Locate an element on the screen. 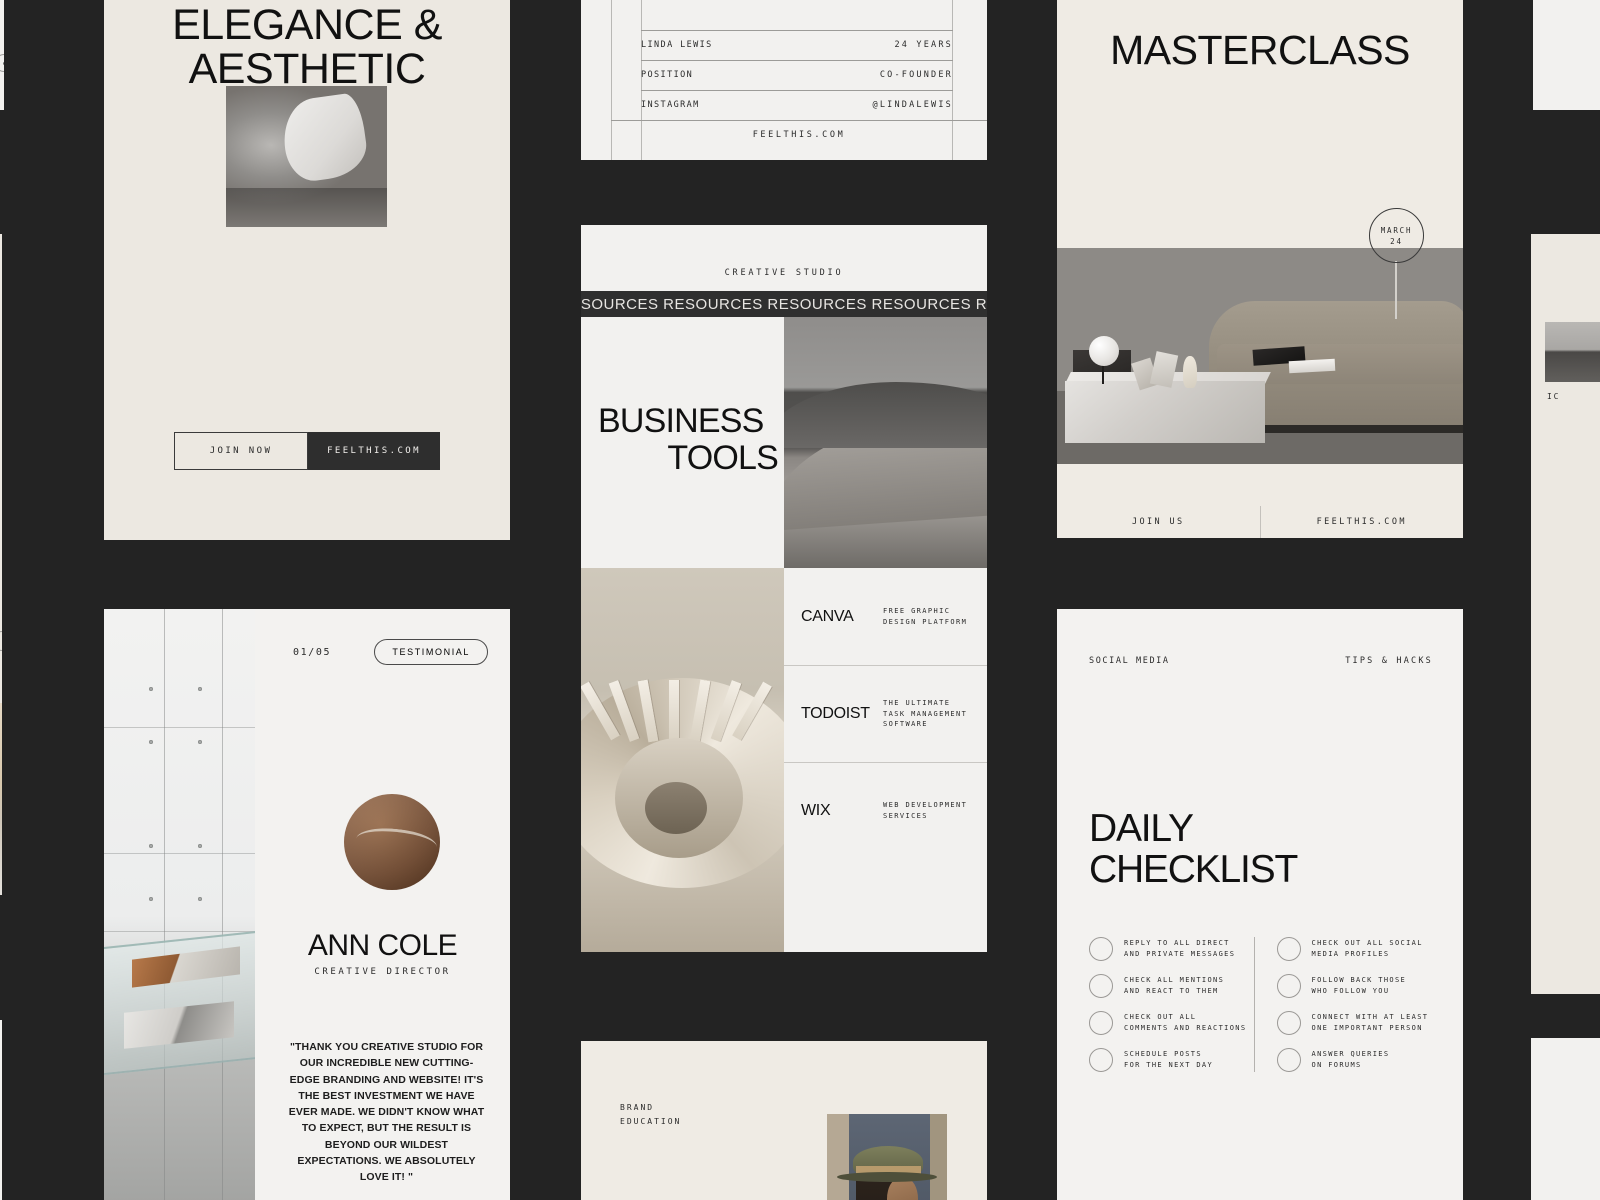 The width and height of the screenshot is (1600, 1200). tools-title: BUSINESS TOOLS is located at coordinates (688, 439).